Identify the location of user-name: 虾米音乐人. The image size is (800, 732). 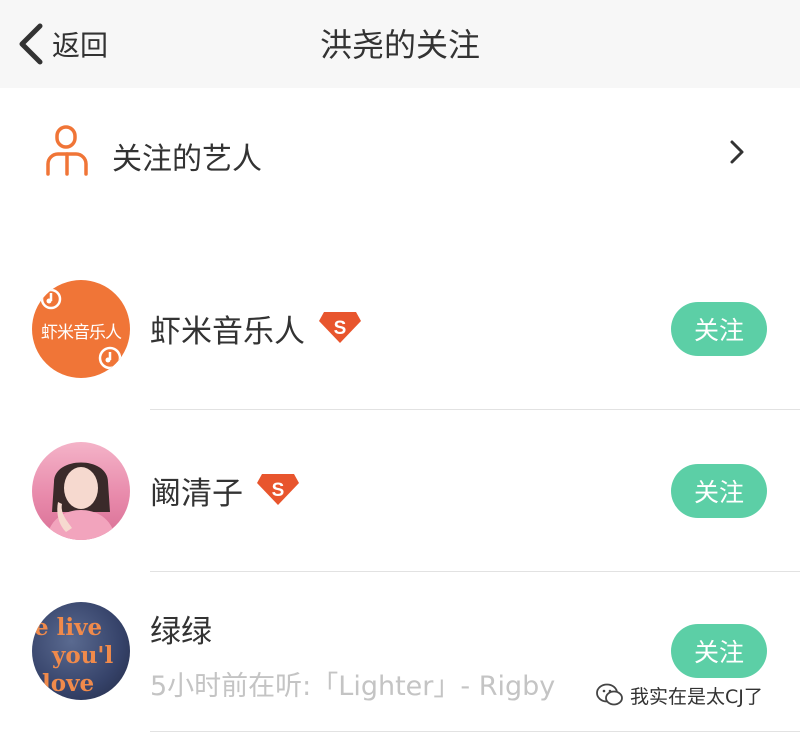
(227, 332).